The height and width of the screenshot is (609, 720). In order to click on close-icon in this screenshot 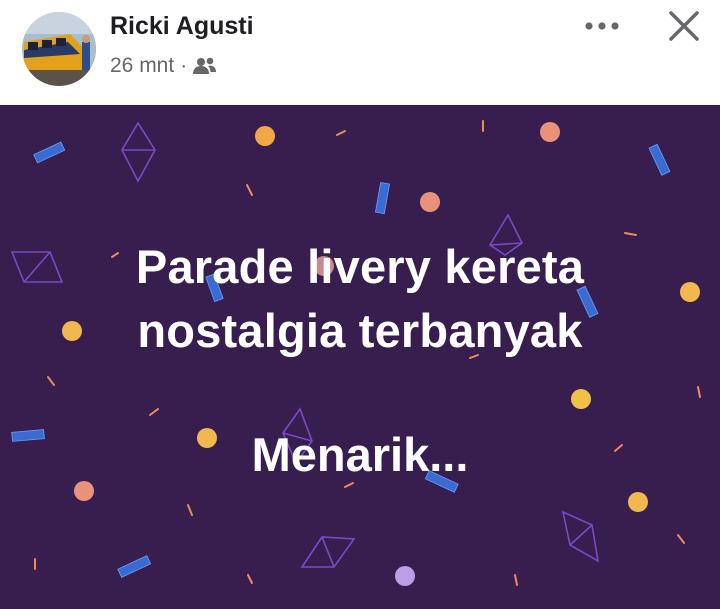, I will do `click(684, 26)`.